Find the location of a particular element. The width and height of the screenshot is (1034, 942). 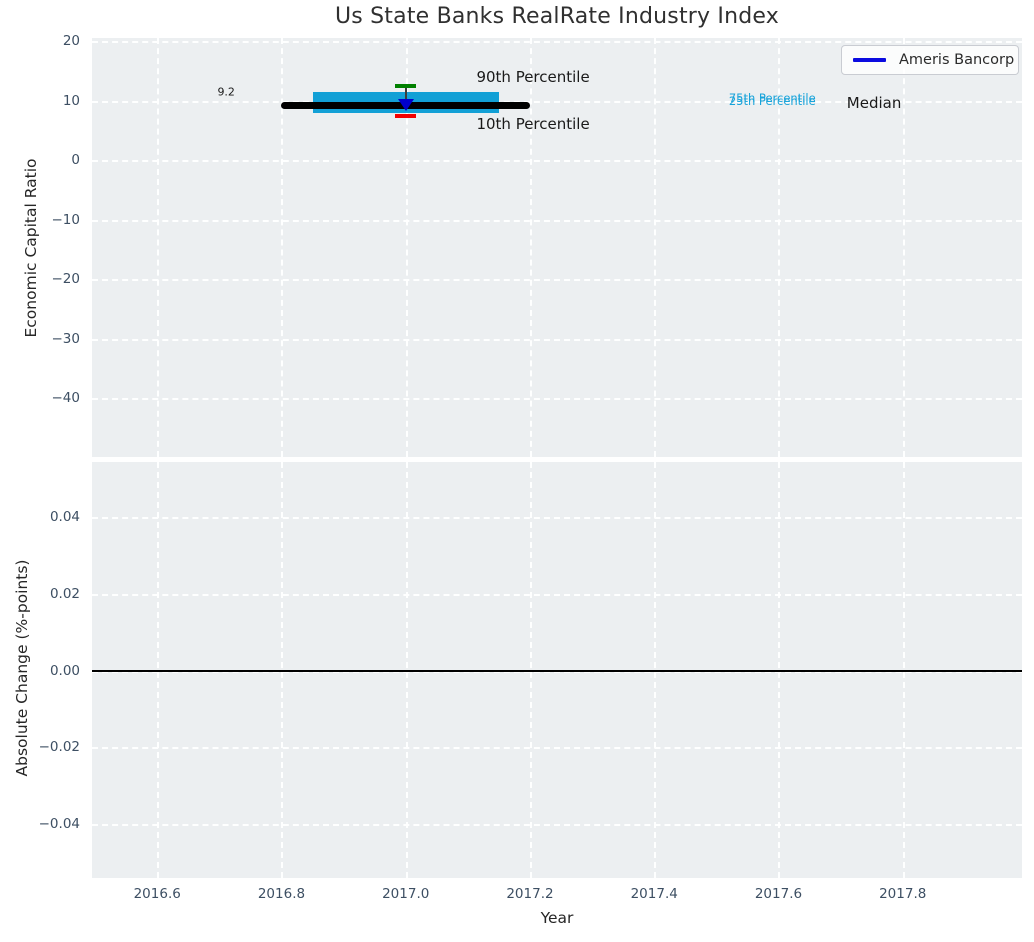

zero-line is located at coordinates (557, 670).